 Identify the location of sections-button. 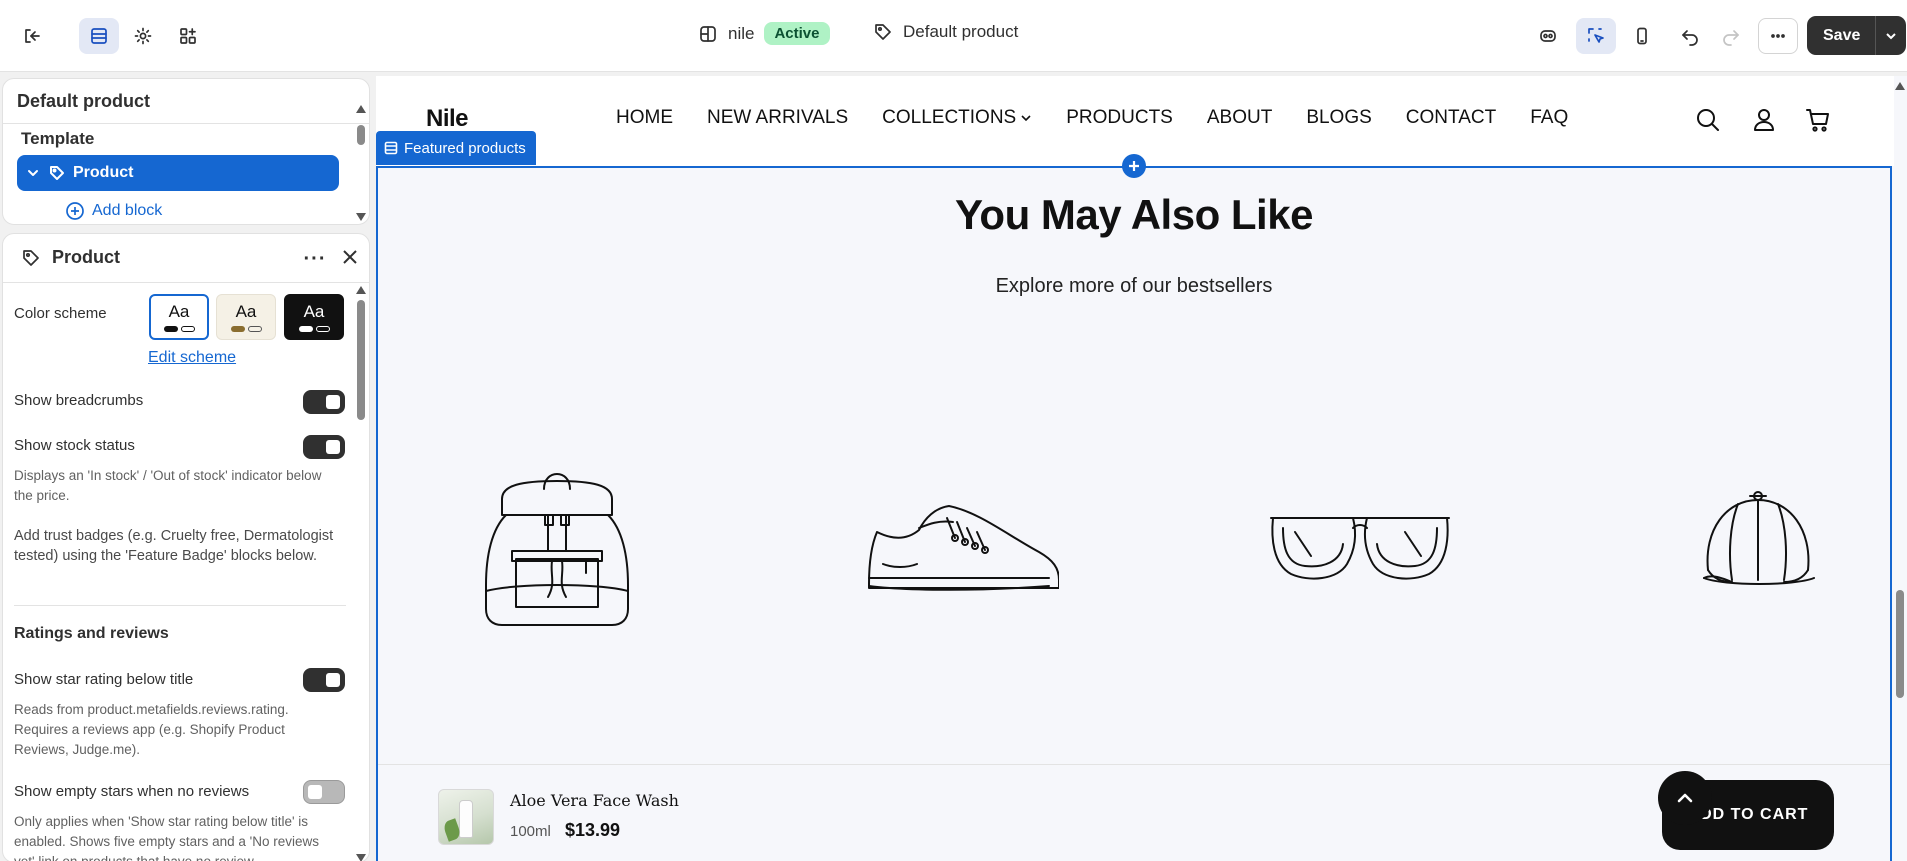
(99, 36).